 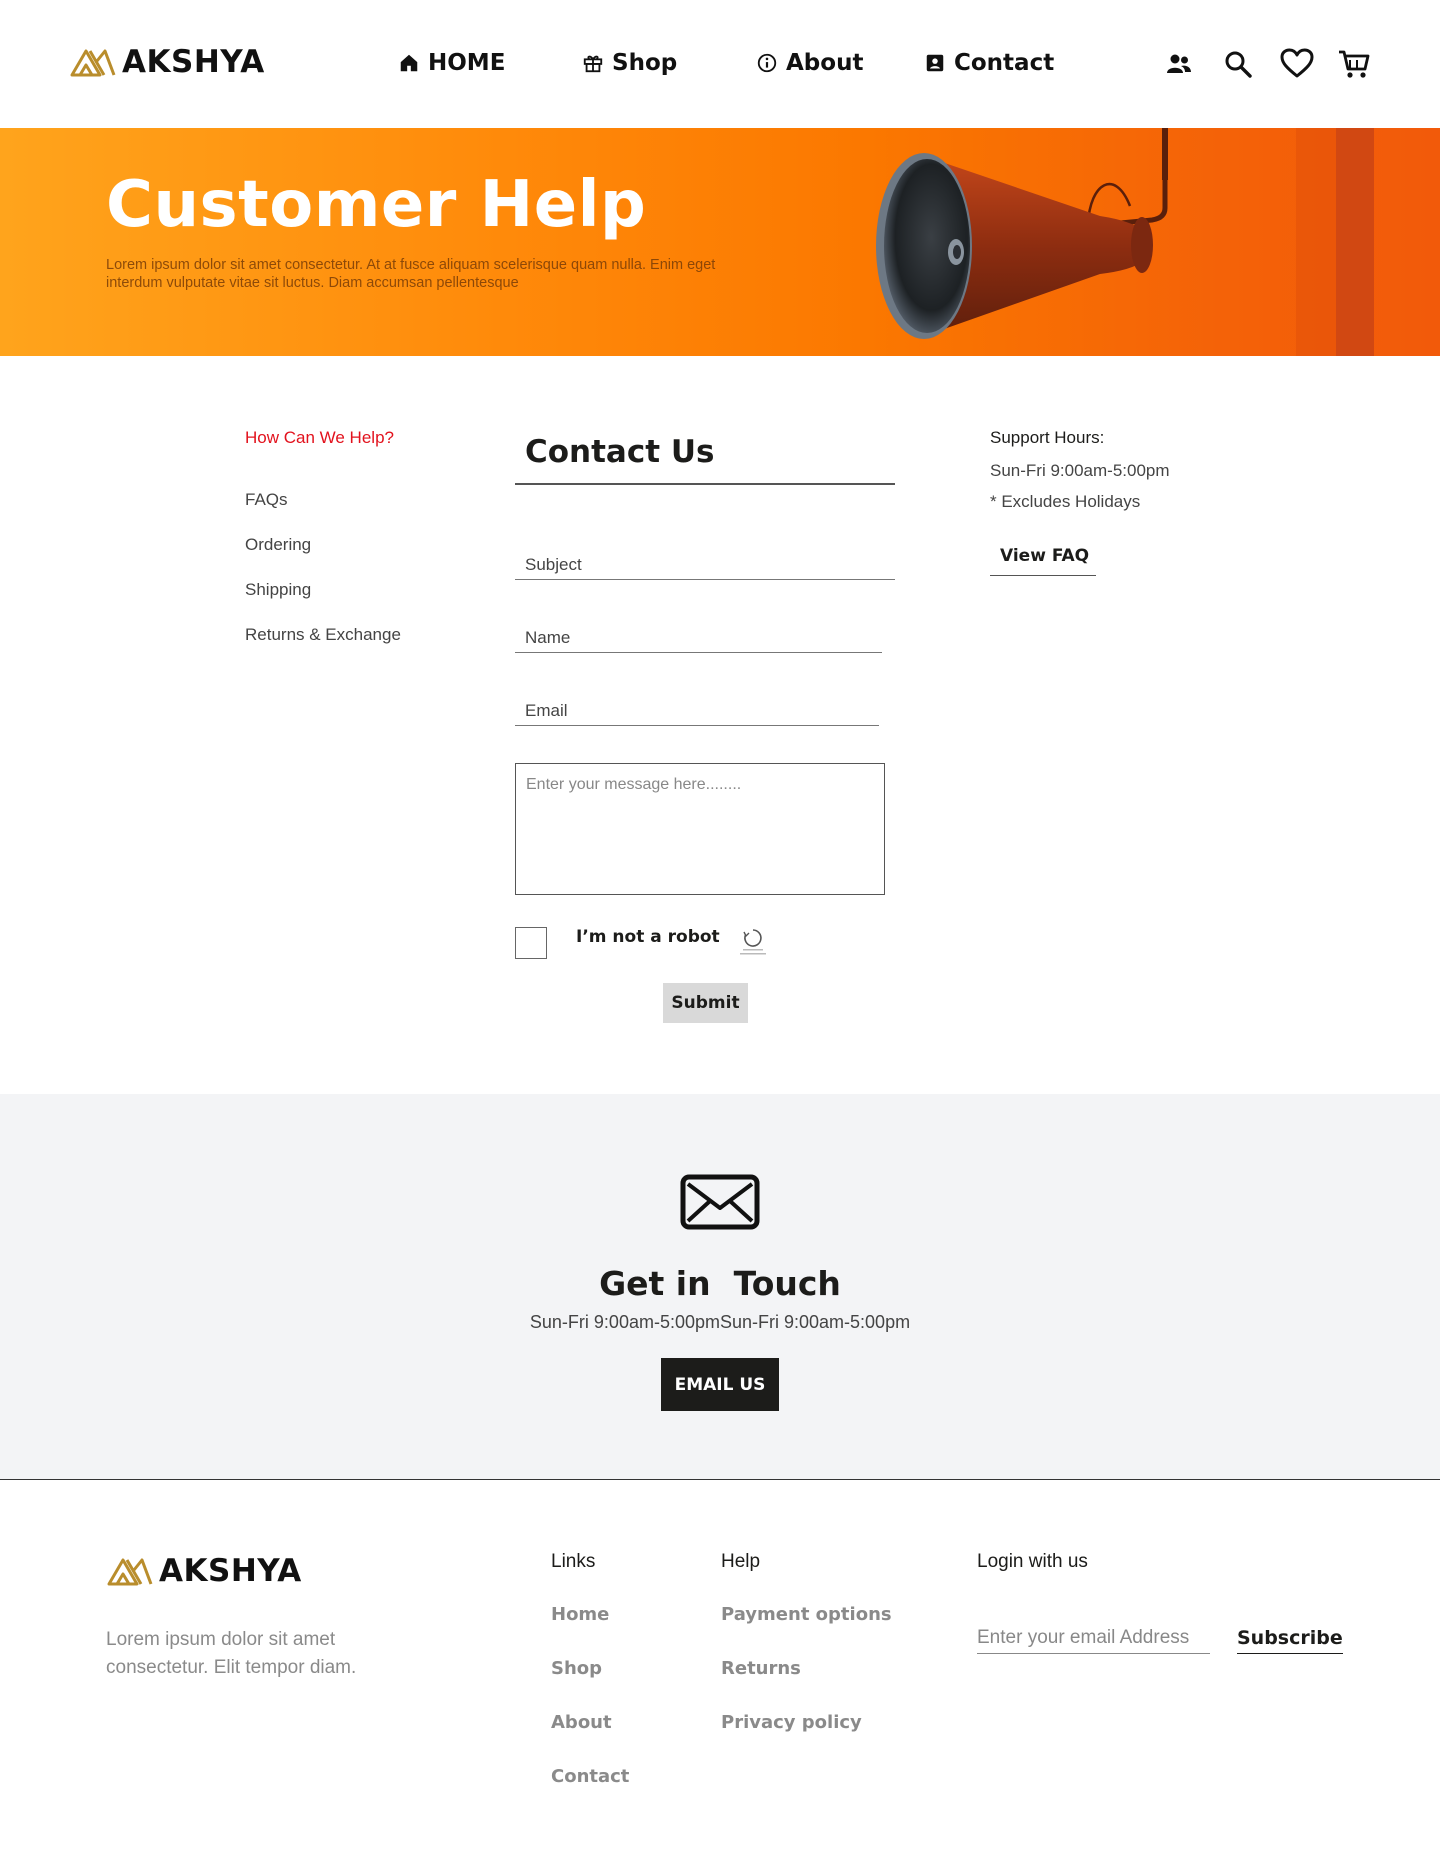 What do you see at coordinates (1080, 470) in the screenshot?
I see `support-hours-text: Sun-Fri 9:00am-5:00pm` at bounding box center [1080, 470].